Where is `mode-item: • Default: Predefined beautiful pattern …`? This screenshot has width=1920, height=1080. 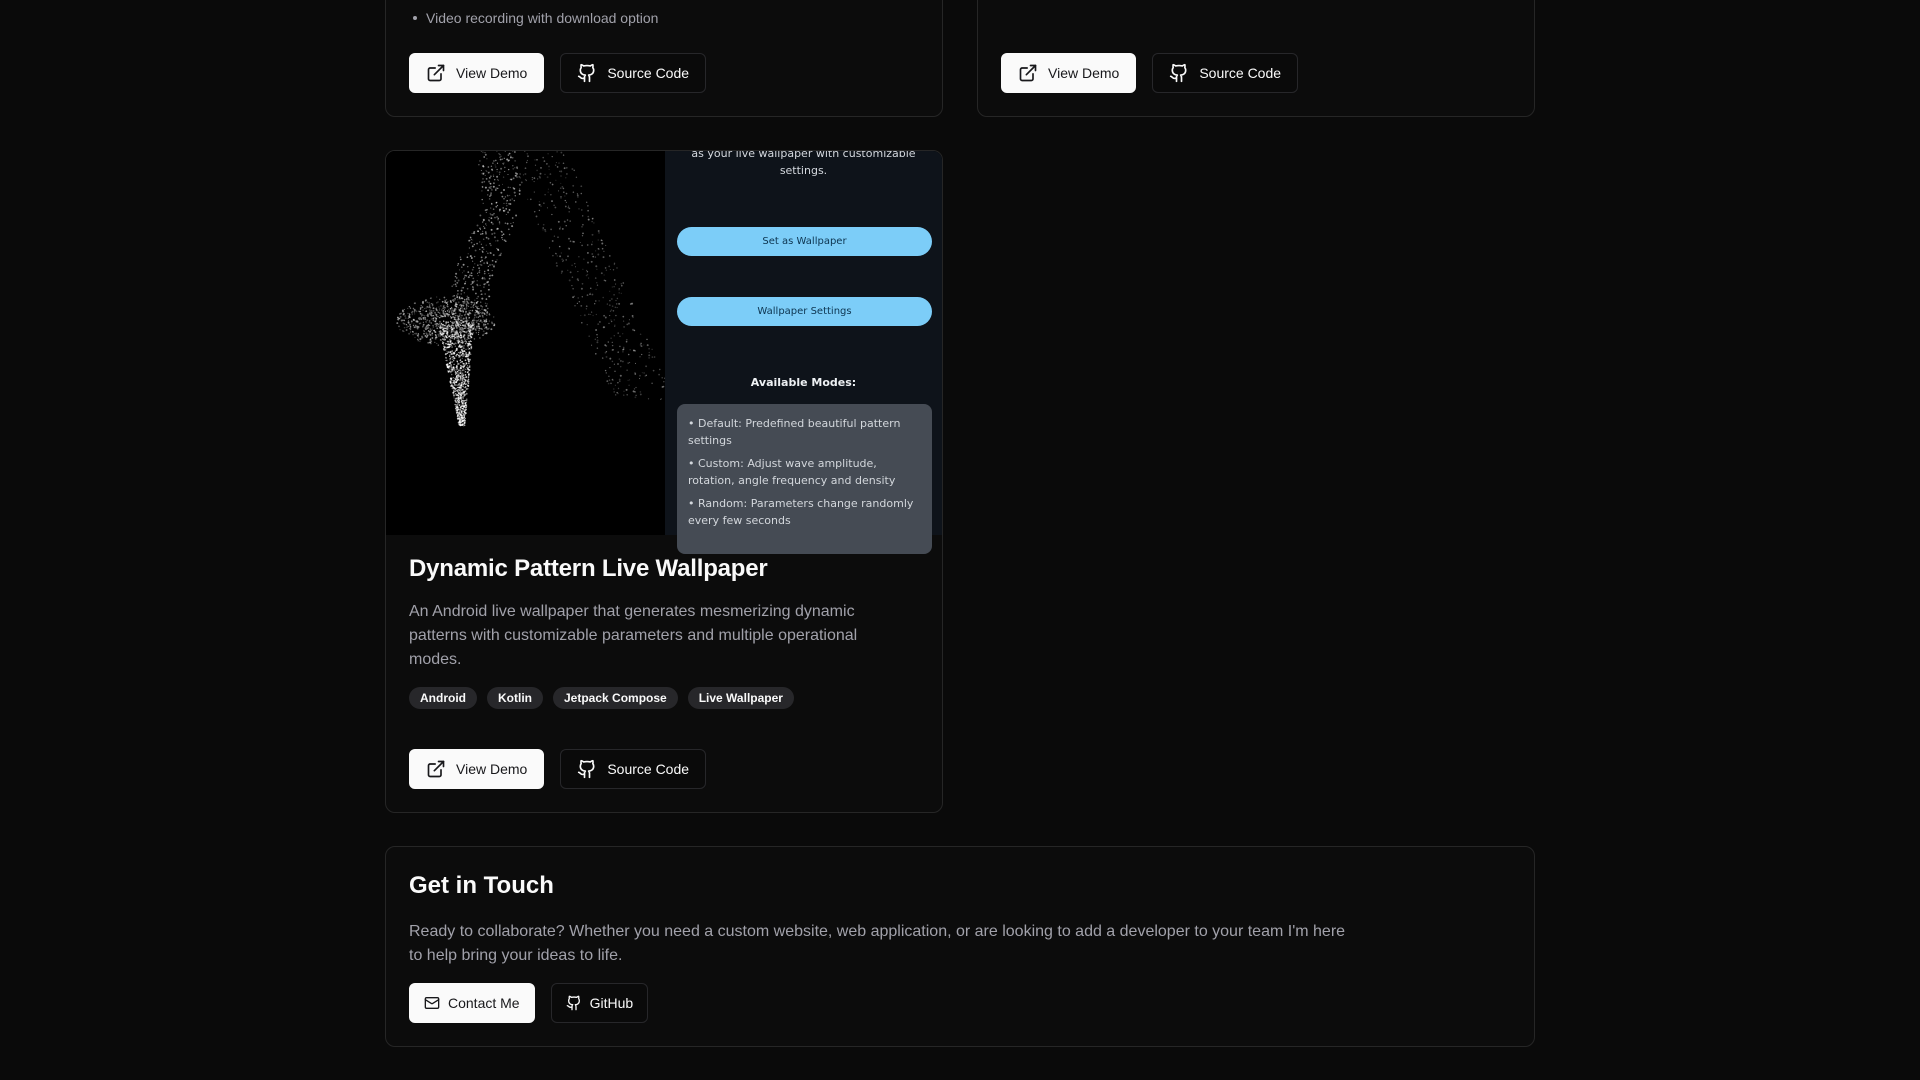 mode-item: • Default: Predefined beautiful pattern … is located at coordinates (794, 432).